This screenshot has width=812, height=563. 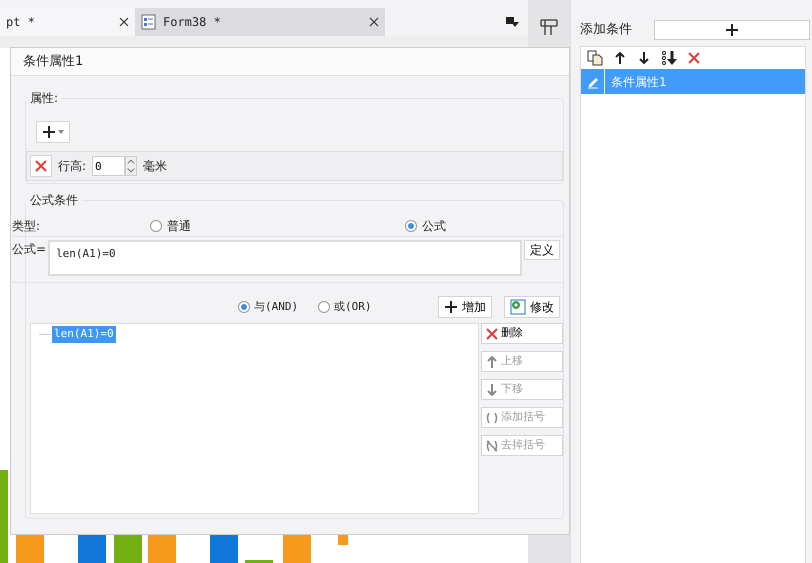 What do you see at coordinates (512, 22) in the screenshot?
I see `dropdown-icon` at bounding box center [512, 22].